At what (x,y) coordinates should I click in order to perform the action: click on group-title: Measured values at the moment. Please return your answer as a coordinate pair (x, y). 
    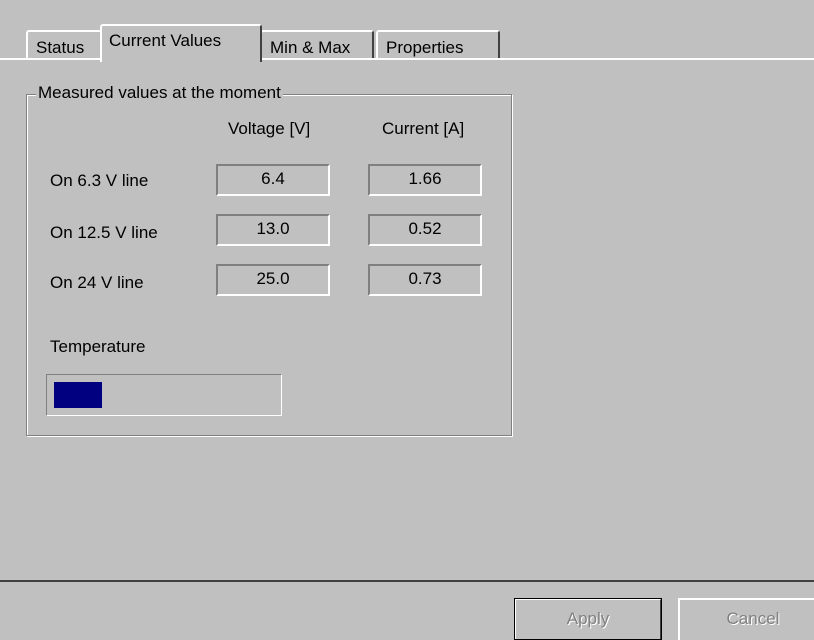
    Looking at the image, I should click on (159, 93).